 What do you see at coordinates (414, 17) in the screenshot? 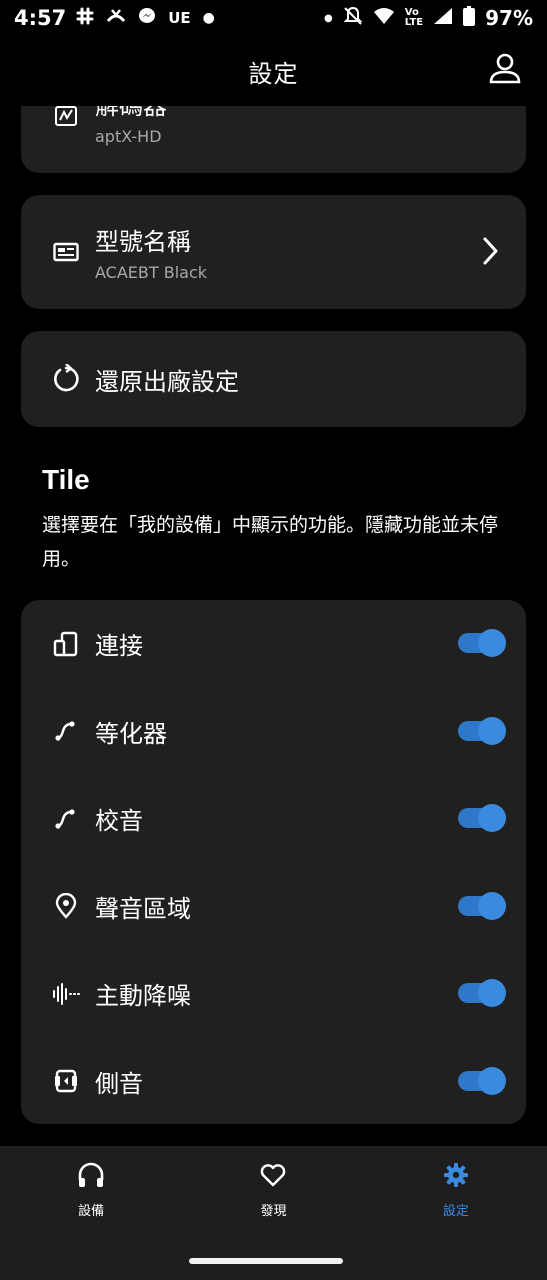
I see `volte-icon: Vo LTE` at bounding box center [414, 17].